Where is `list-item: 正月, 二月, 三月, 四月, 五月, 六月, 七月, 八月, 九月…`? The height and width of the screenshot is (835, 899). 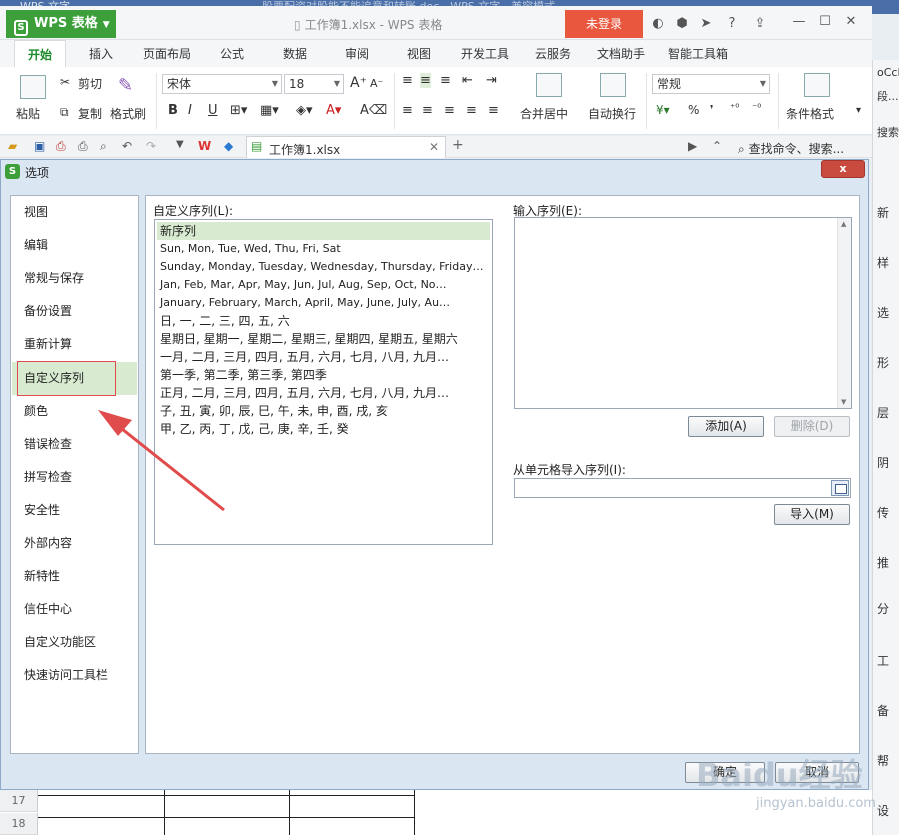 list-item: 正月, 二月, 三月, 四月, 五月, 六月, 七月, 八月, 九月… is located at coordinates (323, 393).